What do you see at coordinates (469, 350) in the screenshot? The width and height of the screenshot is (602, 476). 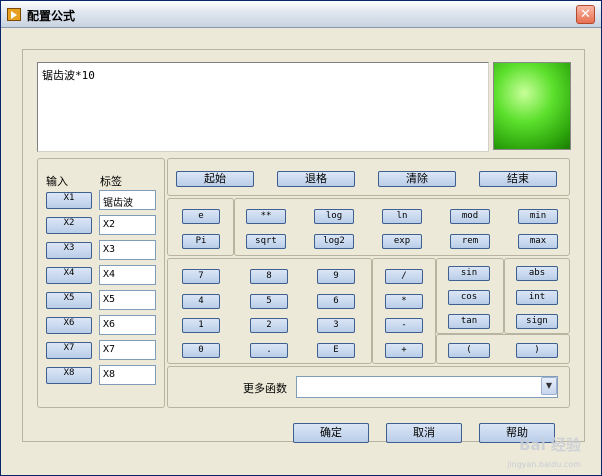 I see `left-paren-button: (` at bounding box center [469, 350].